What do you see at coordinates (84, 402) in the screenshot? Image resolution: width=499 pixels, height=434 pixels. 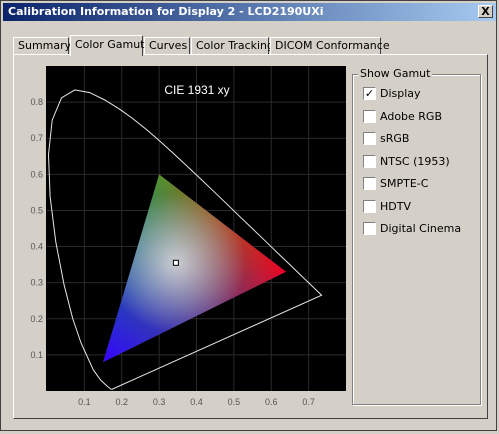 I see `x-tick-label: 0.1` at bounding box center [84, 402].